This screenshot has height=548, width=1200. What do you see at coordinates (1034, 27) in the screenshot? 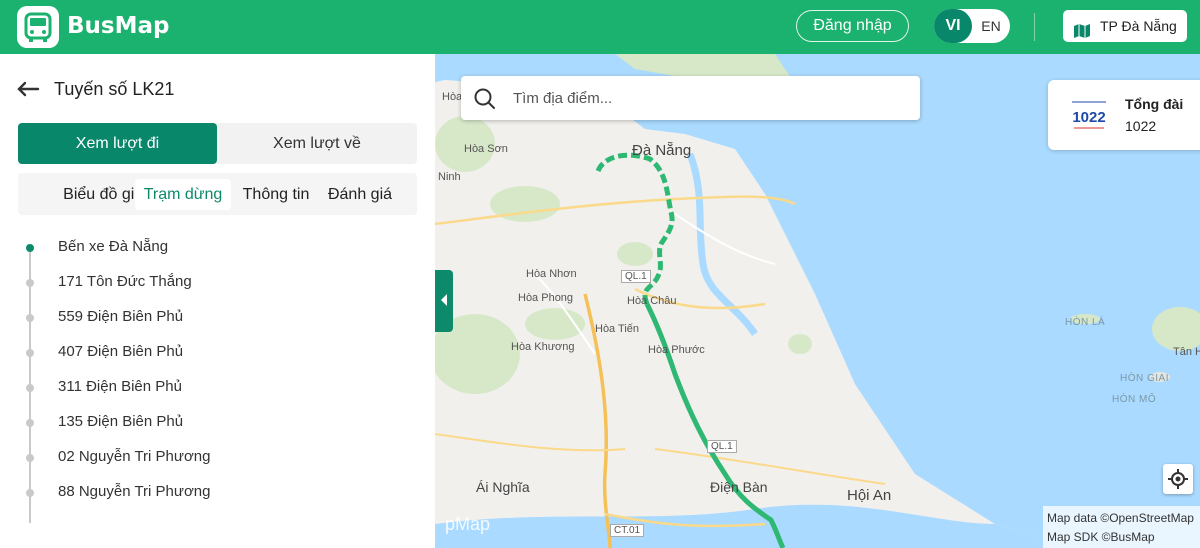
I see `header-divider` at bounding box center [1034, 27].